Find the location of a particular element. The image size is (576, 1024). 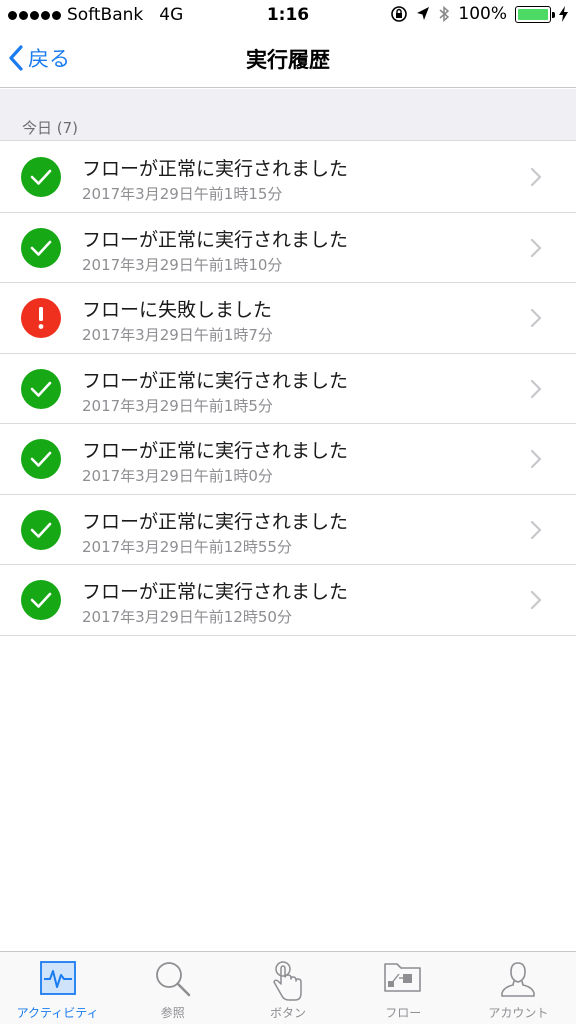

history-list-item: フローが正常に実行されました 2017年3月29日午前12時50分 is located at coordinates (288, 600).